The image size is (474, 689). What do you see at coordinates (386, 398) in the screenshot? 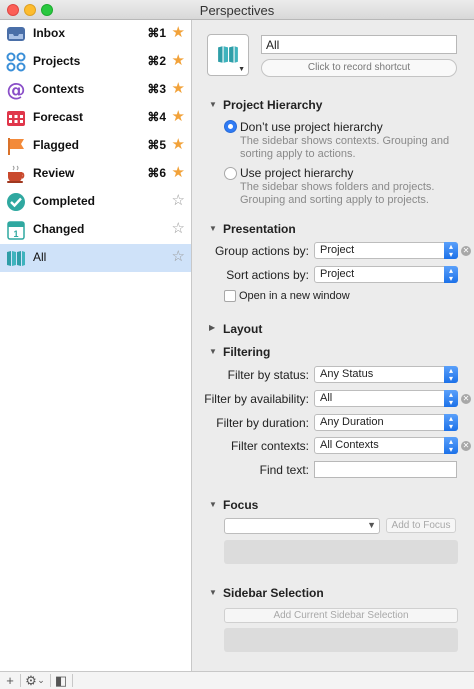
I see `filter-availability-popup: All ▴ ▾` at bounding box center [386, 398].